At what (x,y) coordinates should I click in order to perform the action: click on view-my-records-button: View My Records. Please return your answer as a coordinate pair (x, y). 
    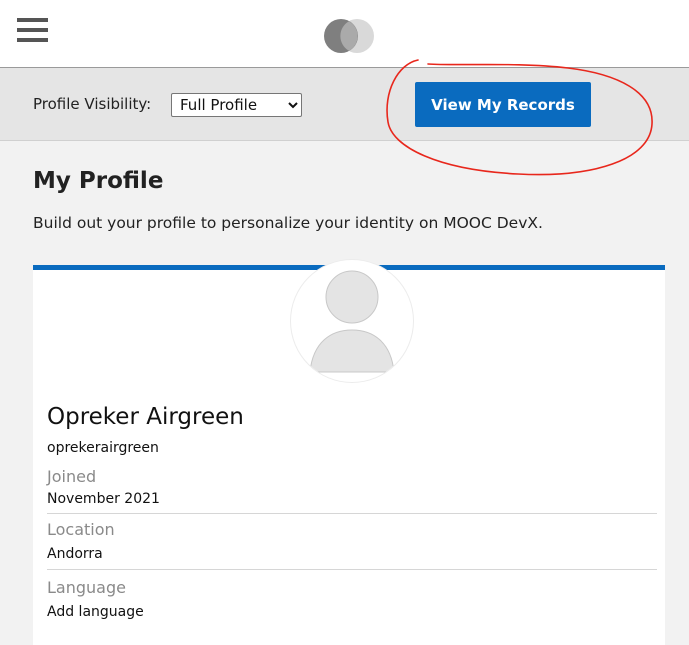
    Looking at the image, I should click on (503, 104).